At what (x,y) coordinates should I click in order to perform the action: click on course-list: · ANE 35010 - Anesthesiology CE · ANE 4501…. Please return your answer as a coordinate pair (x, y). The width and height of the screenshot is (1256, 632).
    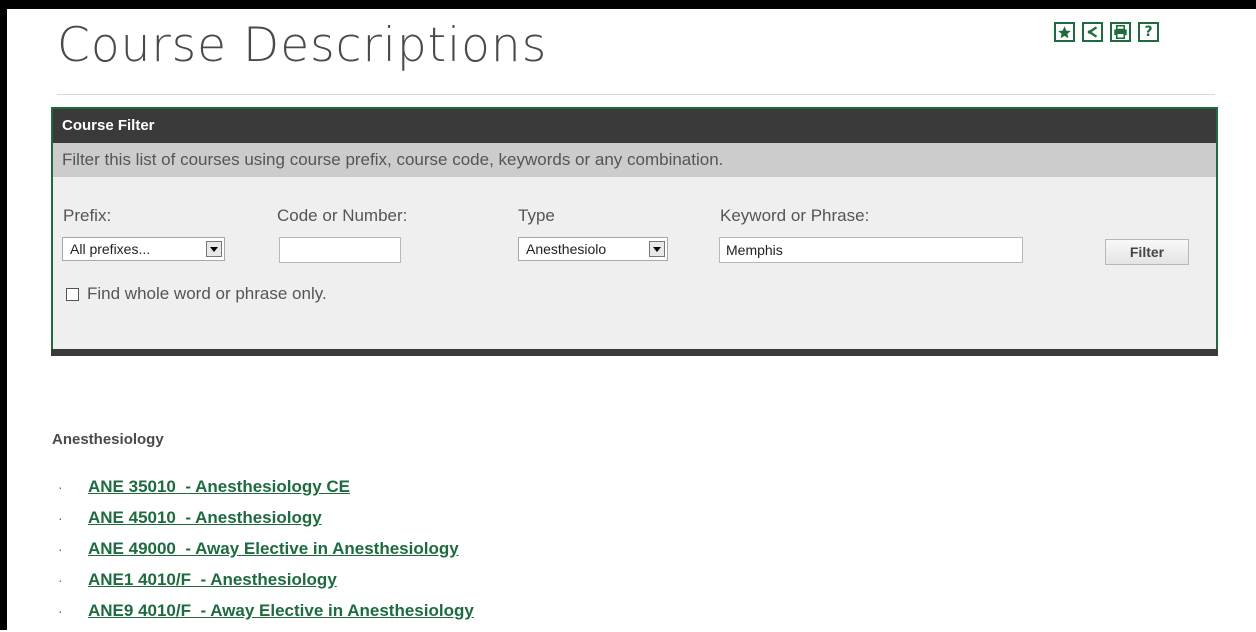
    Looking at the image, I should click on (266, 554).